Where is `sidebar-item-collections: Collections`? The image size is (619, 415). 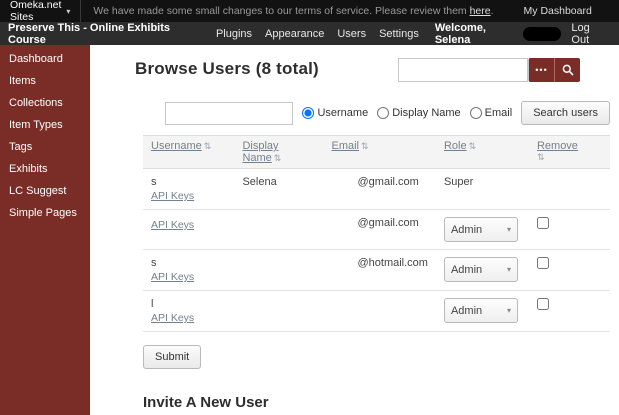 sidebar-item-collections: Collections is located at coordinates (45, 103).